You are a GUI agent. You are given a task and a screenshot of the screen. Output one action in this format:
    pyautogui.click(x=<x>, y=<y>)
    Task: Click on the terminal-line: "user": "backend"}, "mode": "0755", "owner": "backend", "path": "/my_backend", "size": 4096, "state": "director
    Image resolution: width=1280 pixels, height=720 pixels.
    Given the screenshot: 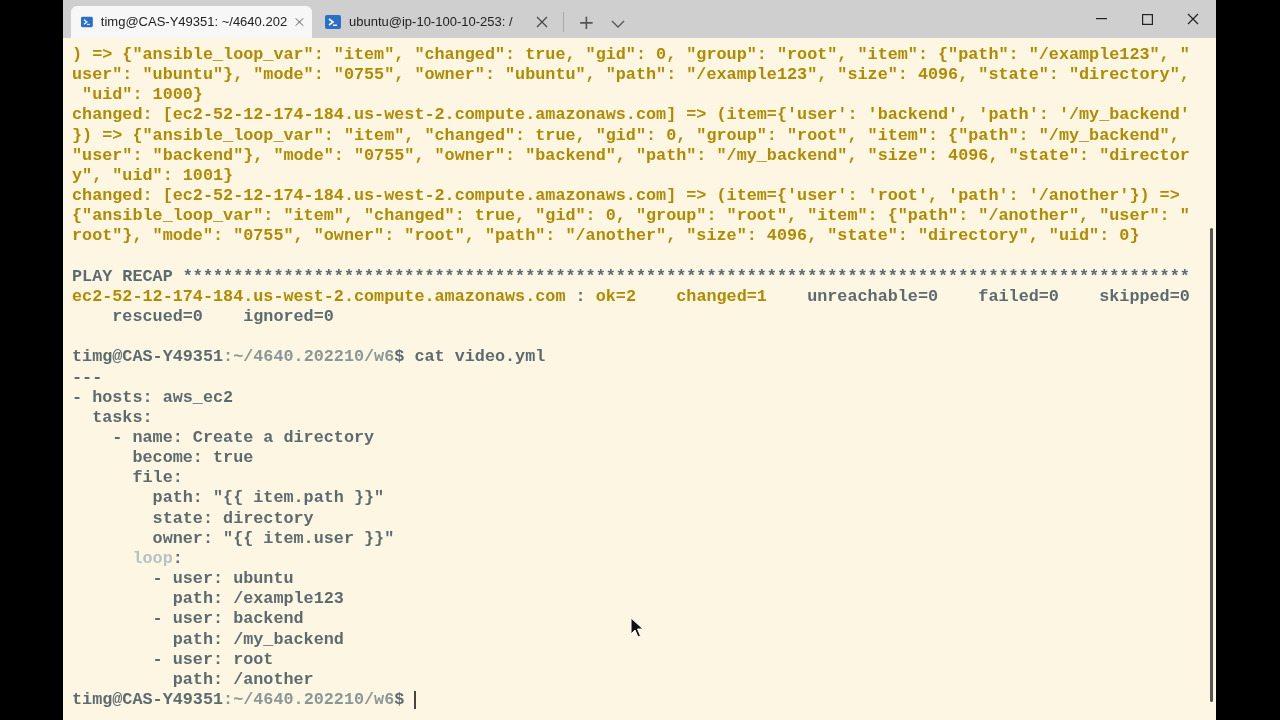 What is the action you would take?
    pyautogui.click(x=631, y=155)
    